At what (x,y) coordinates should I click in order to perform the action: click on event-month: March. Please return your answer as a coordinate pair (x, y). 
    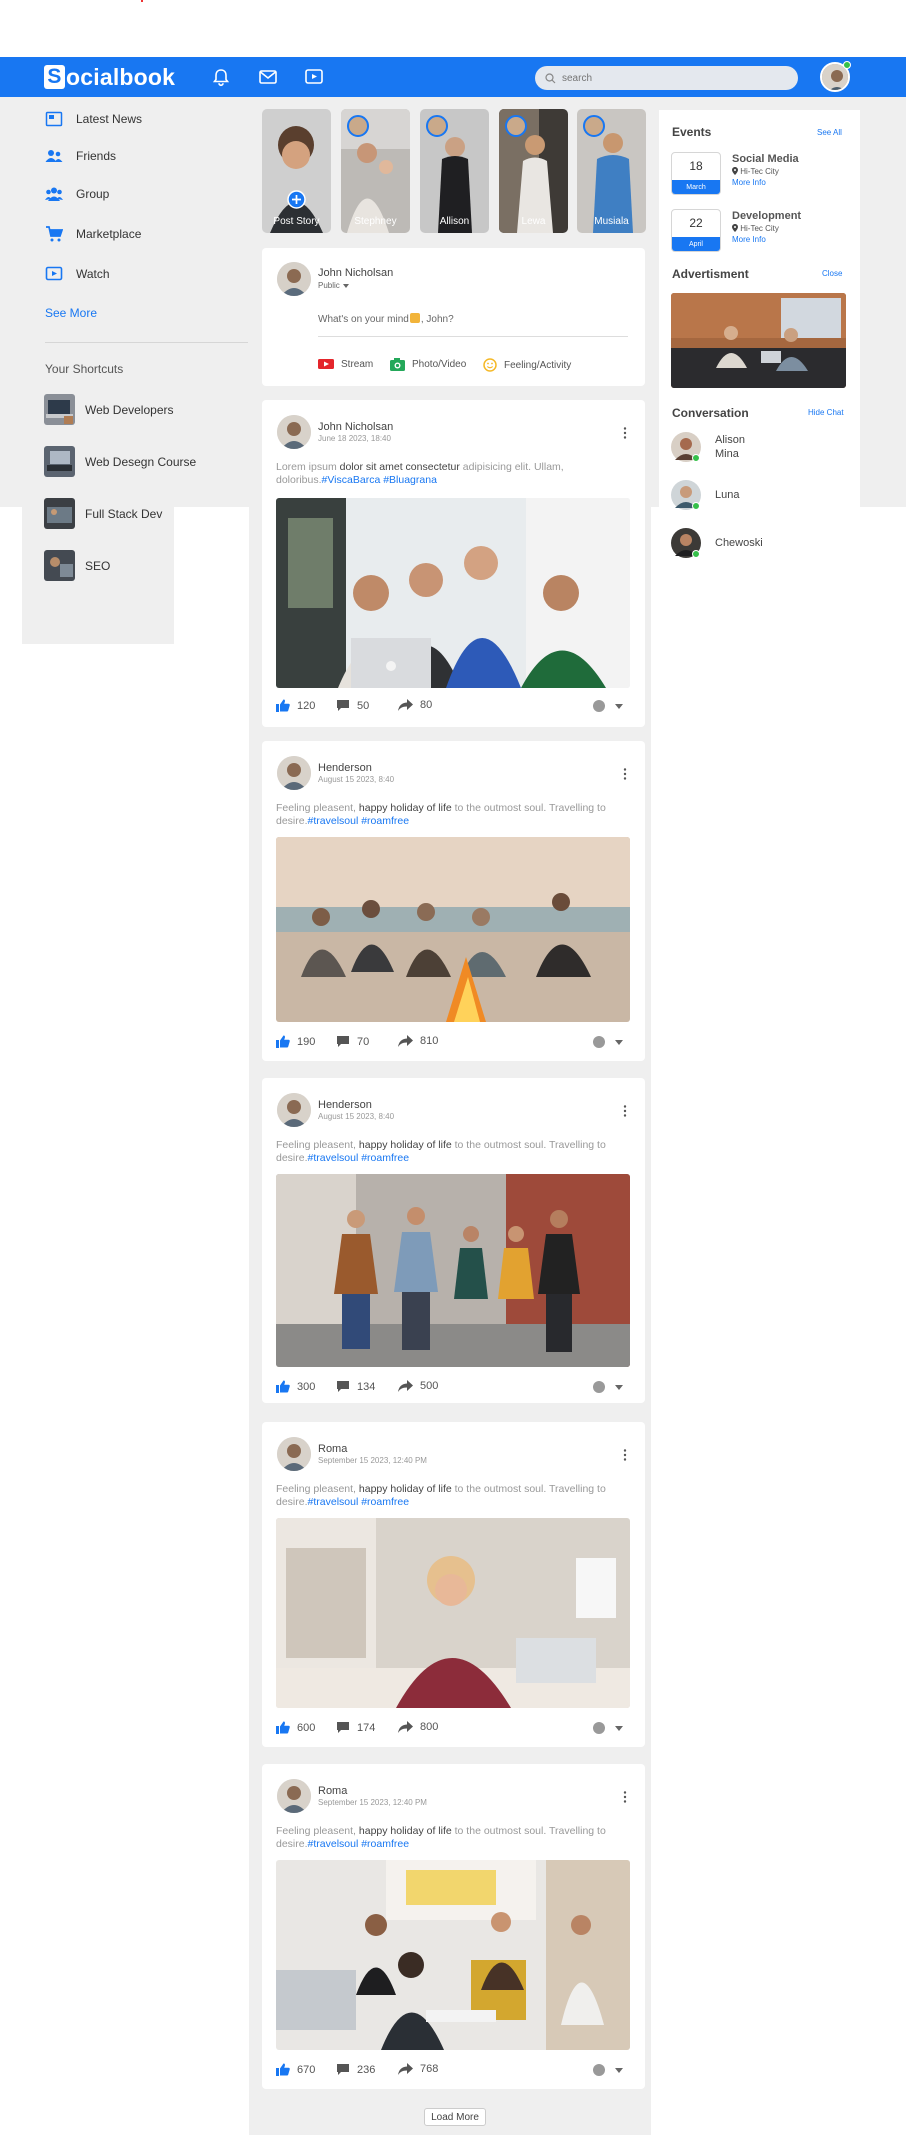
    Looking at the image, I should click on (696, 187).